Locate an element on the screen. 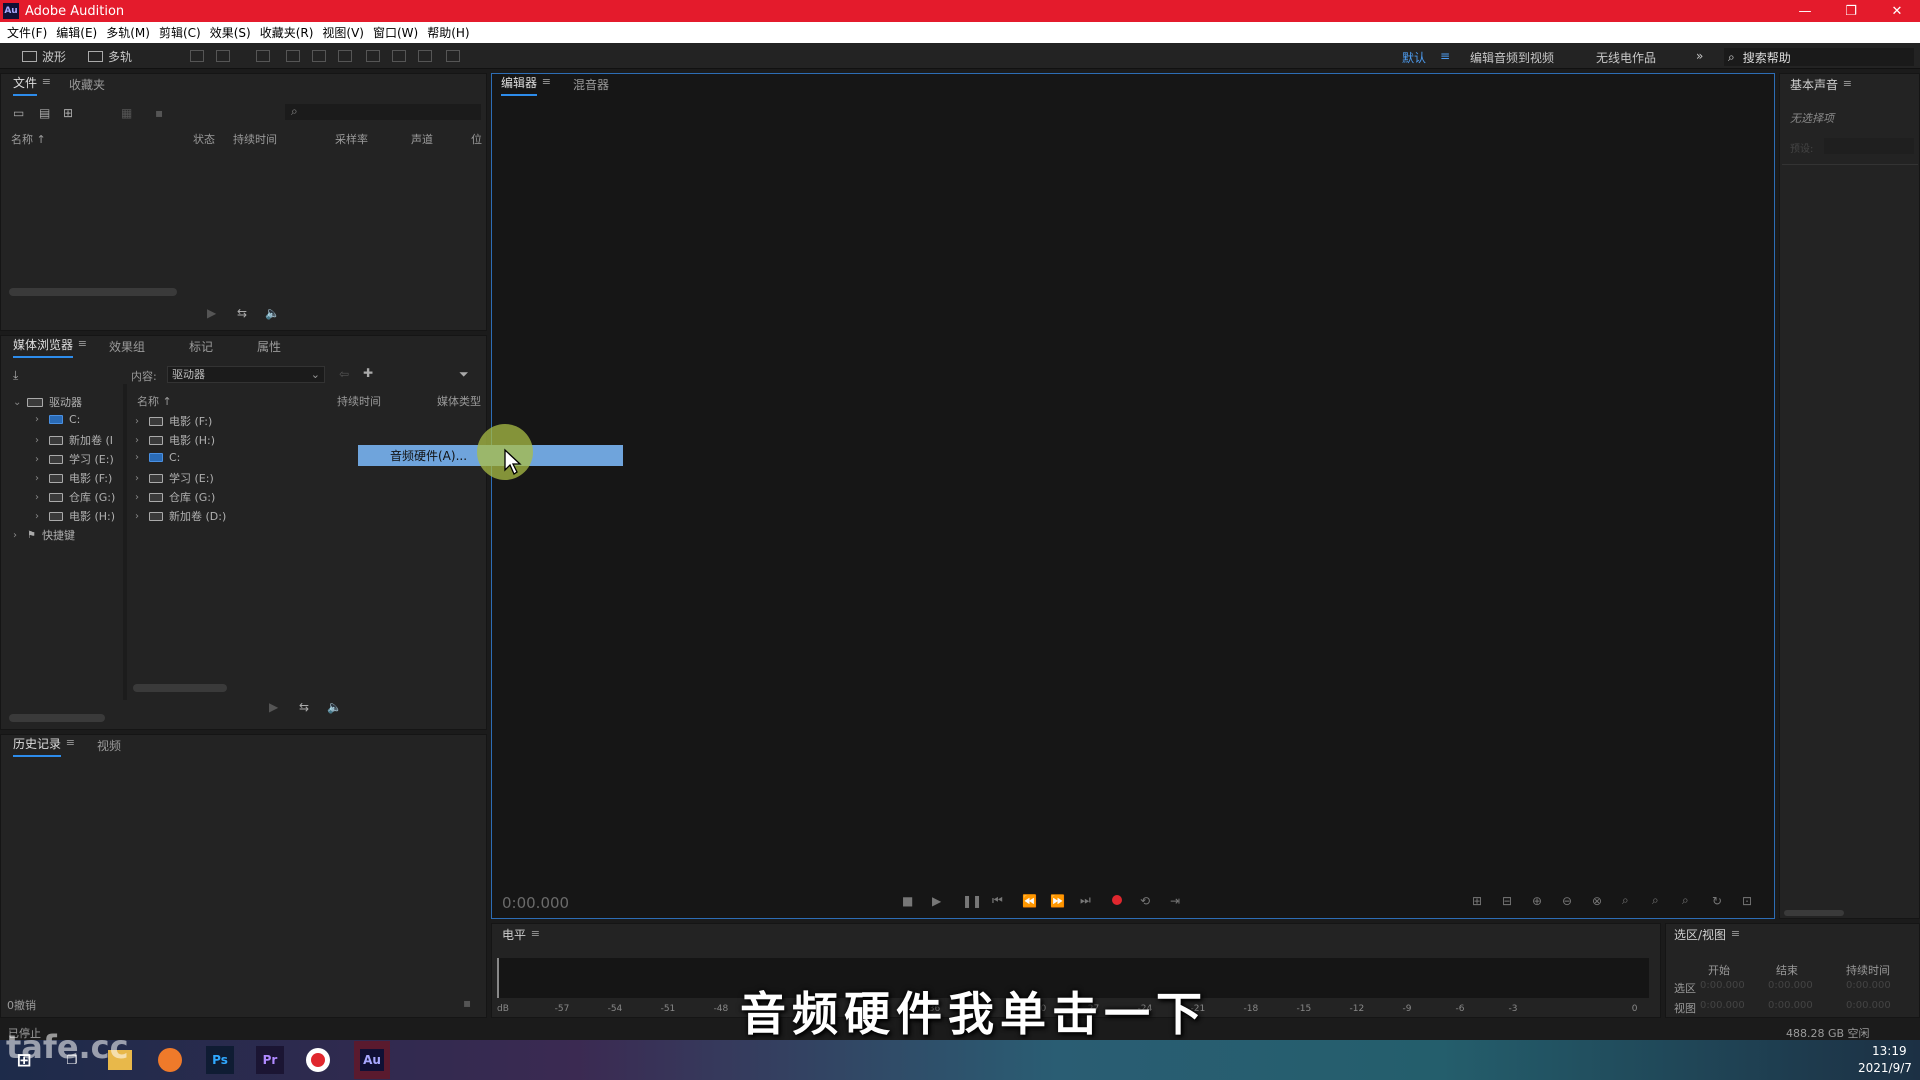  view-end: 0:00.000 is located at coordinates (1790, 1005).